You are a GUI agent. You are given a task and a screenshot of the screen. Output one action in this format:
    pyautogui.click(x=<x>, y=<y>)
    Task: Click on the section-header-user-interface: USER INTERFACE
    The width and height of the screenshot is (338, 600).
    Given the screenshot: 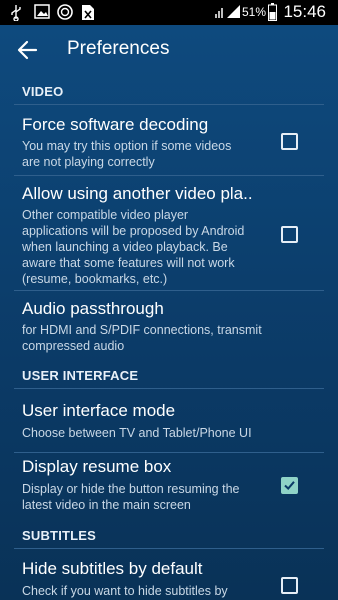 What is the action you would take?
    pyautogui.click(x=80, y=375)
    